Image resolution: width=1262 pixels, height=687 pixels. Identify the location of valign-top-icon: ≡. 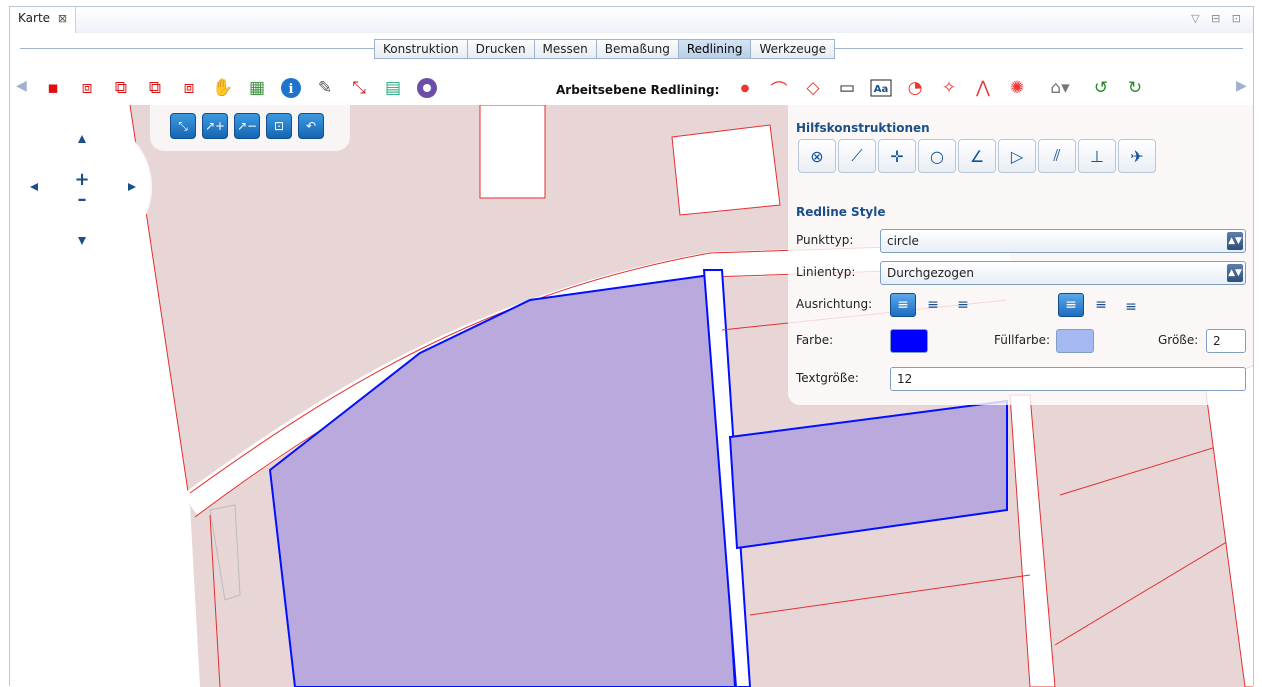
(1071, 305).